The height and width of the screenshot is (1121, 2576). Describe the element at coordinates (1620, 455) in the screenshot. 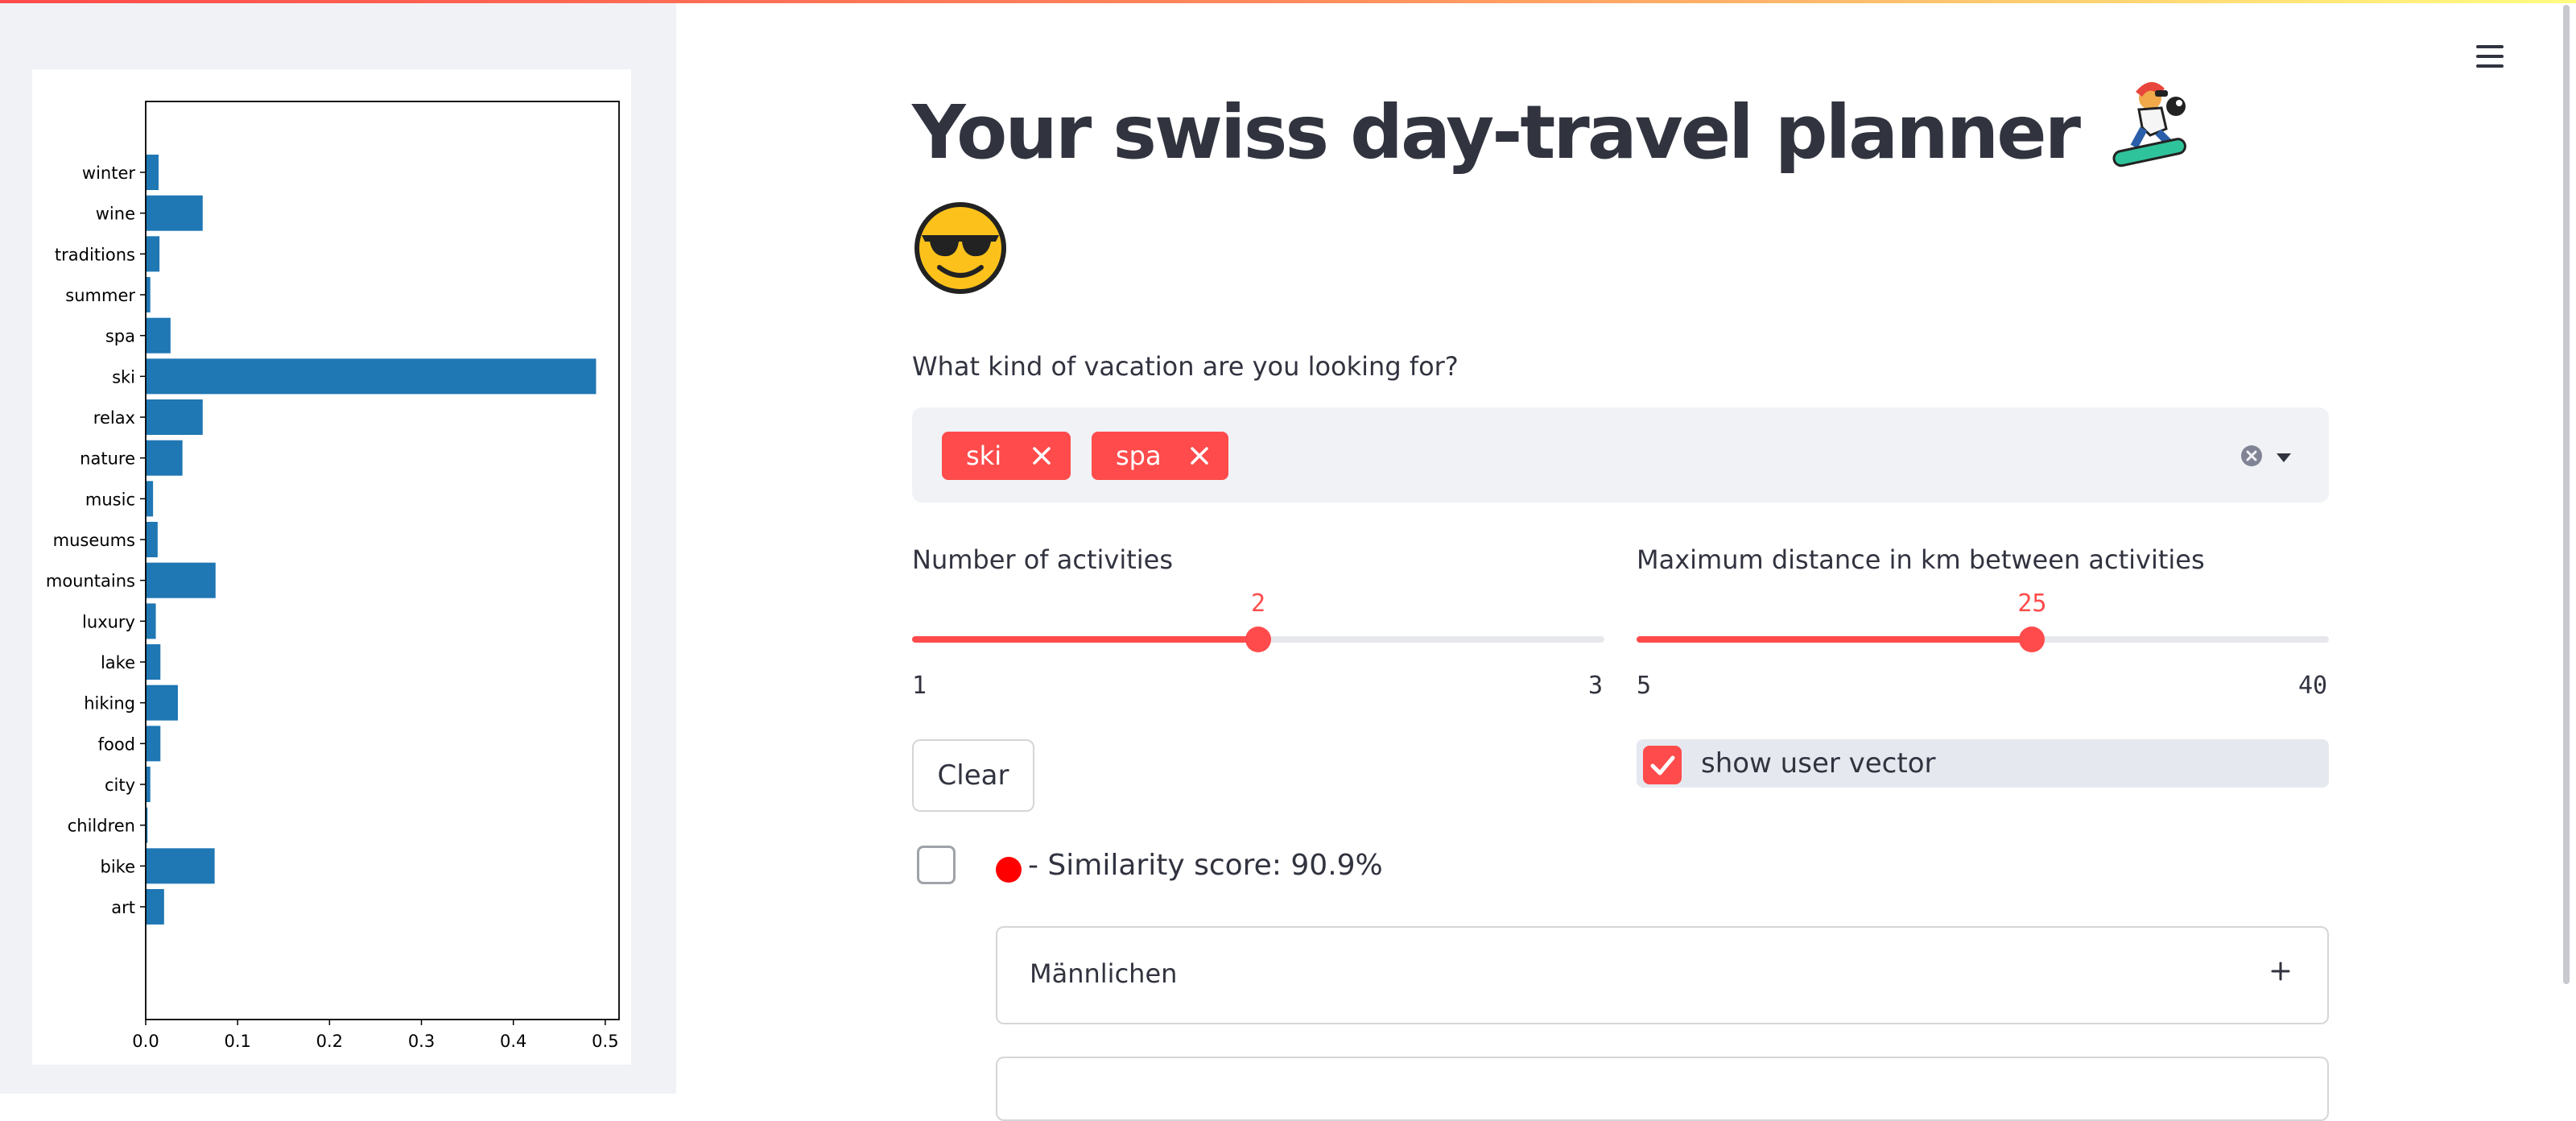

I see `vacation-type-multiselect: ski spa` at that location.